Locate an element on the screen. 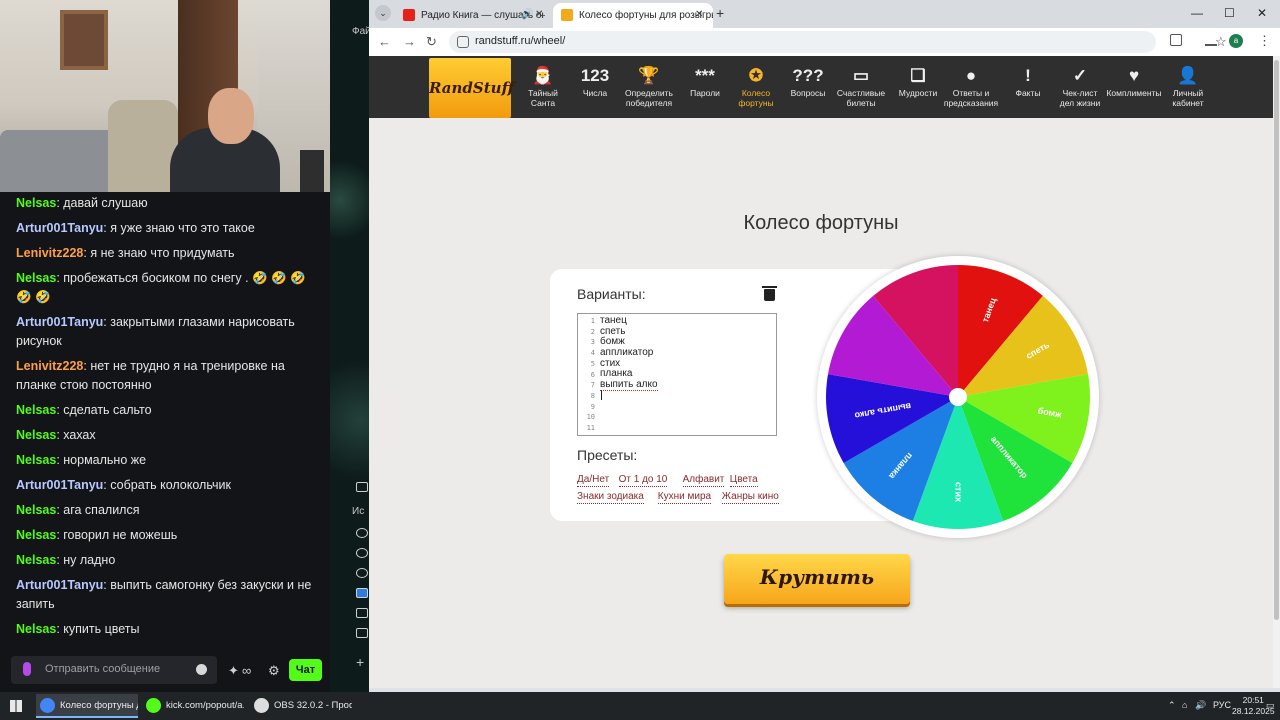  nav-item-10: ✓ Чек-лист дел жизни is located at coordinates (1080, 87).